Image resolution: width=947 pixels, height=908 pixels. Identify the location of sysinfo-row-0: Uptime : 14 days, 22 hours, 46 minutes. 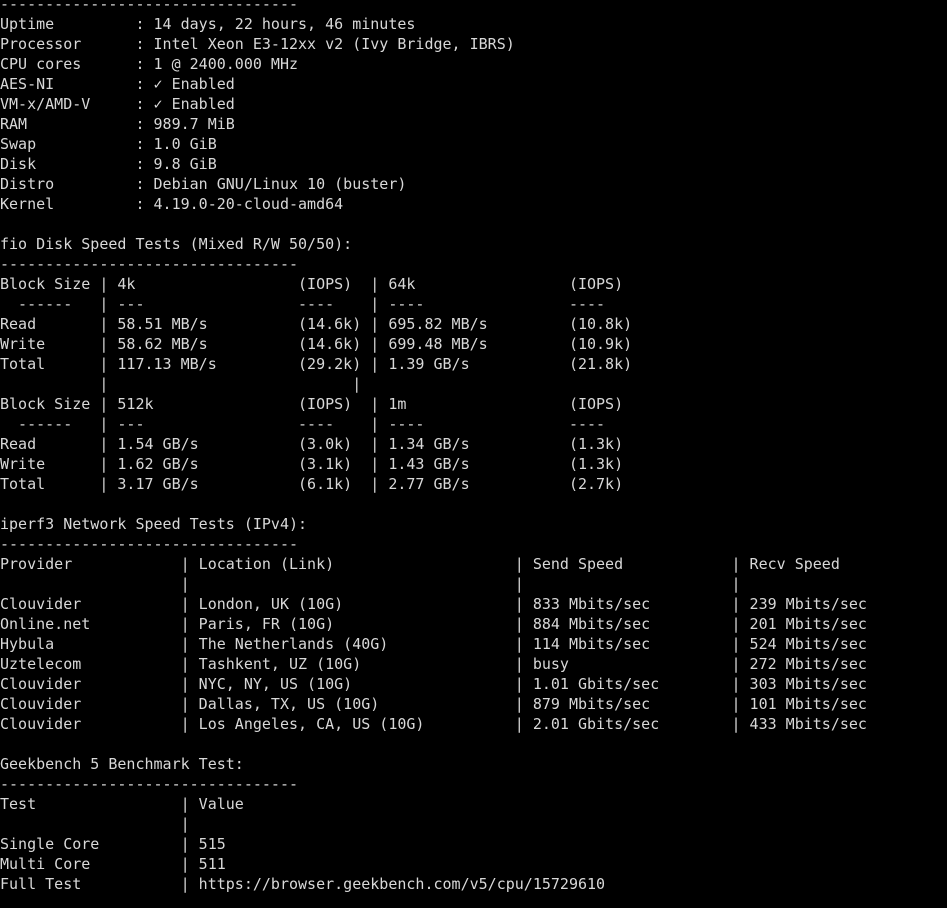
(208, 24).